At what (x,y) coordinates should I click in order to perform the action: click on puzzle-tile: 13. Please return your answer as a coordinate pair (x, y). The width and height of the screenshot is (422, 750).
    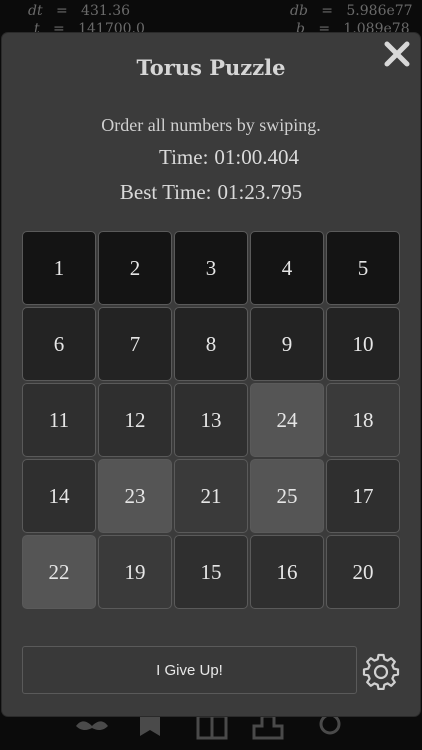
    Looking at the image, I should click on (211, 420).